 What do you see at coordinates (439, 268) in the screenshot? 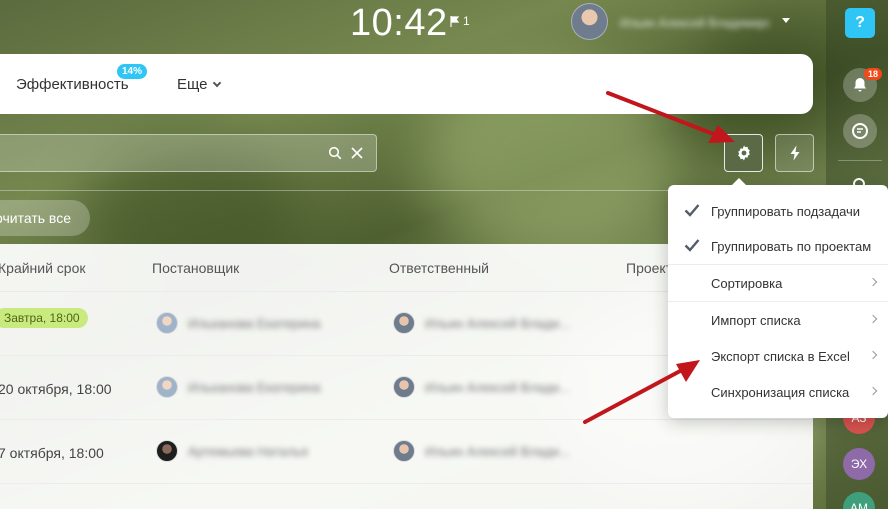
I see `column-header-responsible: Ответственный` at bounding box center [439, 268].